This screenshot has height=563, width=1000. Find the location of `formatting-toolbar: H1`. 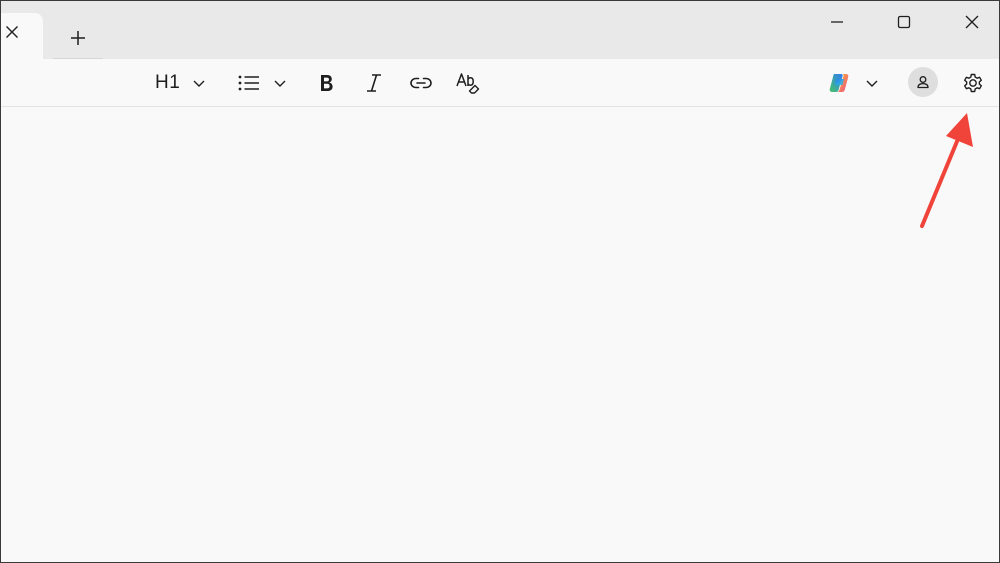

formatting-toolbar: H1 is located at coordinates (500, 83).